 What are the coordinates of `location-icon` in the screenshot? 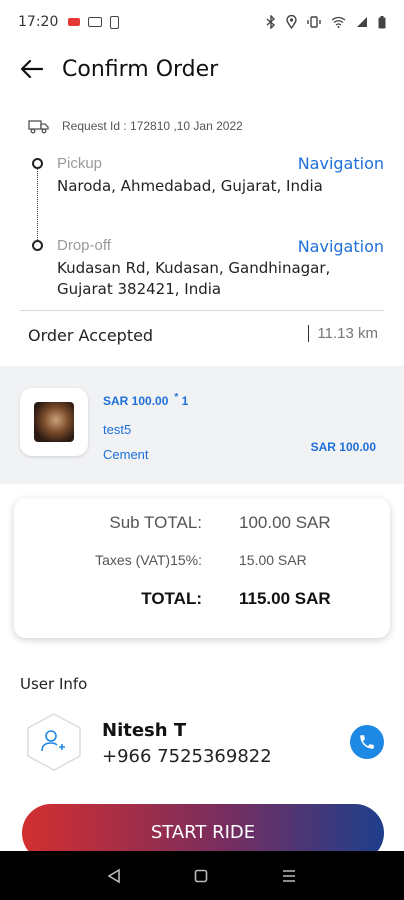 It's located at (291, 22).